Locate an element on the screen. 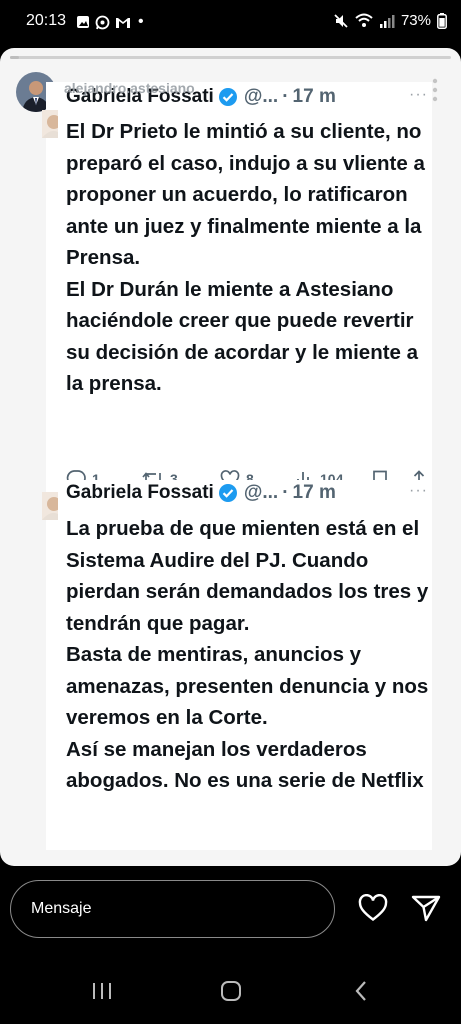 This screenshot has height=1024, width=461. status-time: 20:13 is located at coordinates (46, 20).